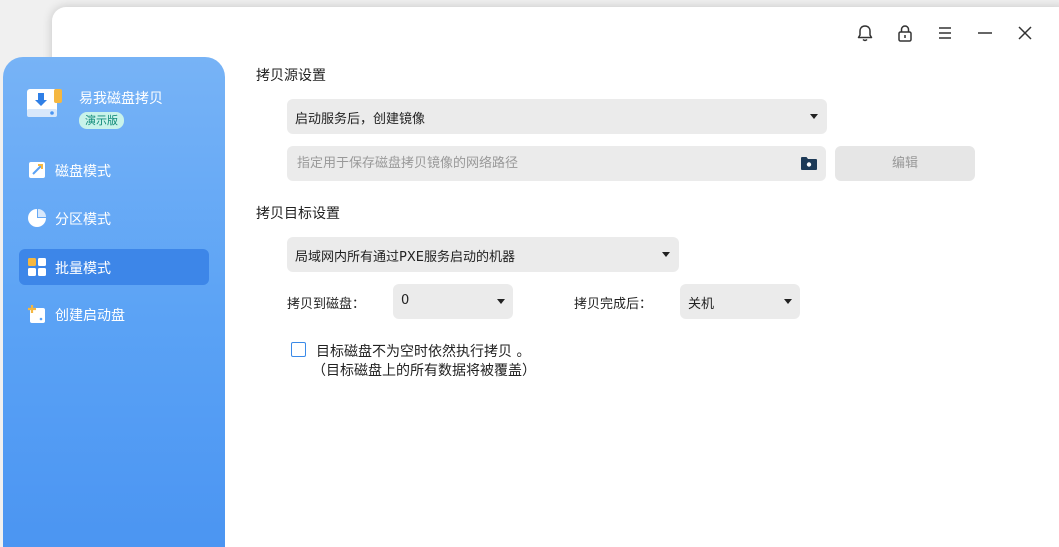  Describe the element at coordinates (83, 172) in the screenshot. I see `sidebar-item-label: 磁盘模式` at that location.